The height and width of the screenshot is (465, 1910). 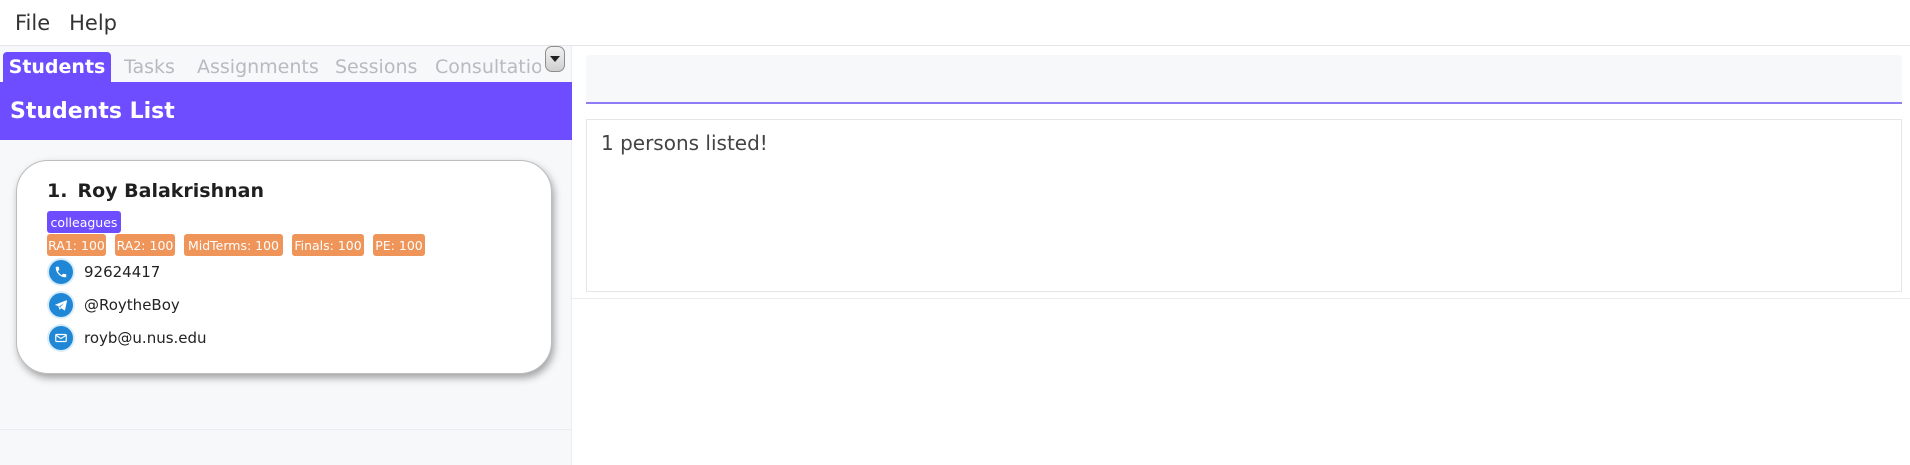 I want to click on grade-tag-midterms: MidTerms: 100, so click(x=233, y=245).